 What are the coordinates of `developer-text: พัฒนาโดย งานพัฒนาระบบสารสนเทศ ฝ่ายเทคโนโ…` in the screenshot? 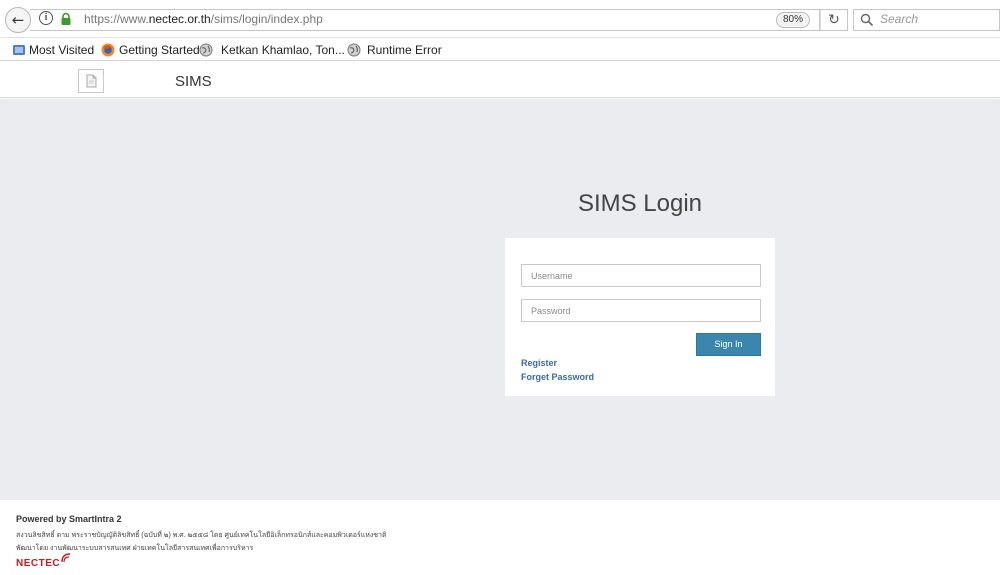 It's located at (135, 548).